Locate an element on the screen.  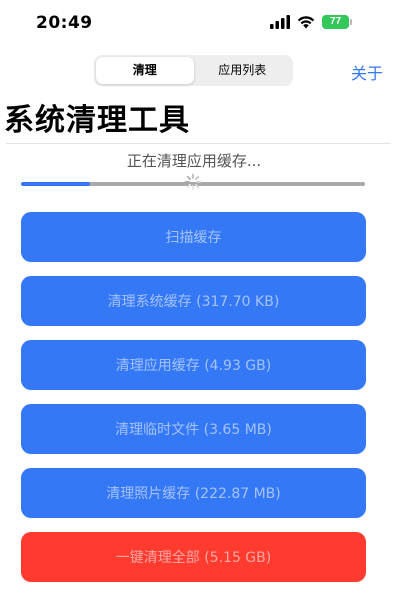
status-bar: 20:49 77 is located at coordinates (201, 24).